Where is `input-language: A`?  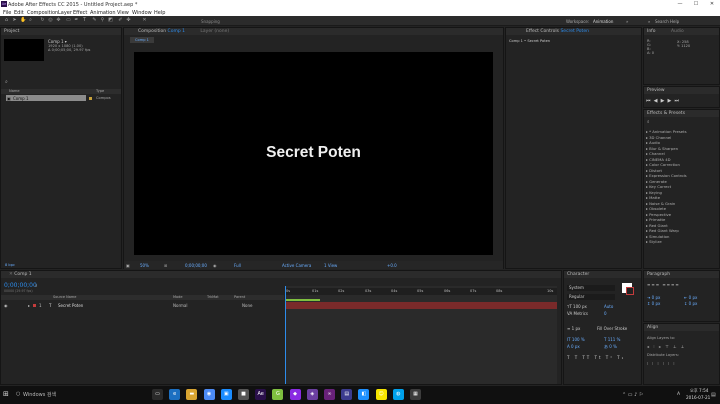 input-language: A is located at coordinates (678, 394).